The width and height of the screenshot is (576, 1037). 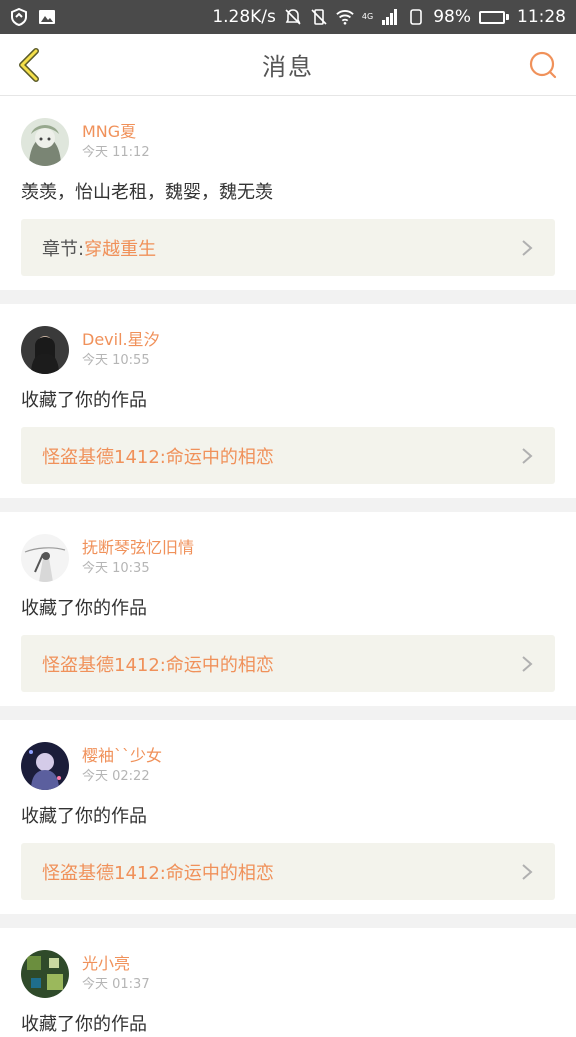 What do you see at coordinates (122, 756) in the screenshot?
I see `username: 樱袖``少女` at bounding box center [122, 756].